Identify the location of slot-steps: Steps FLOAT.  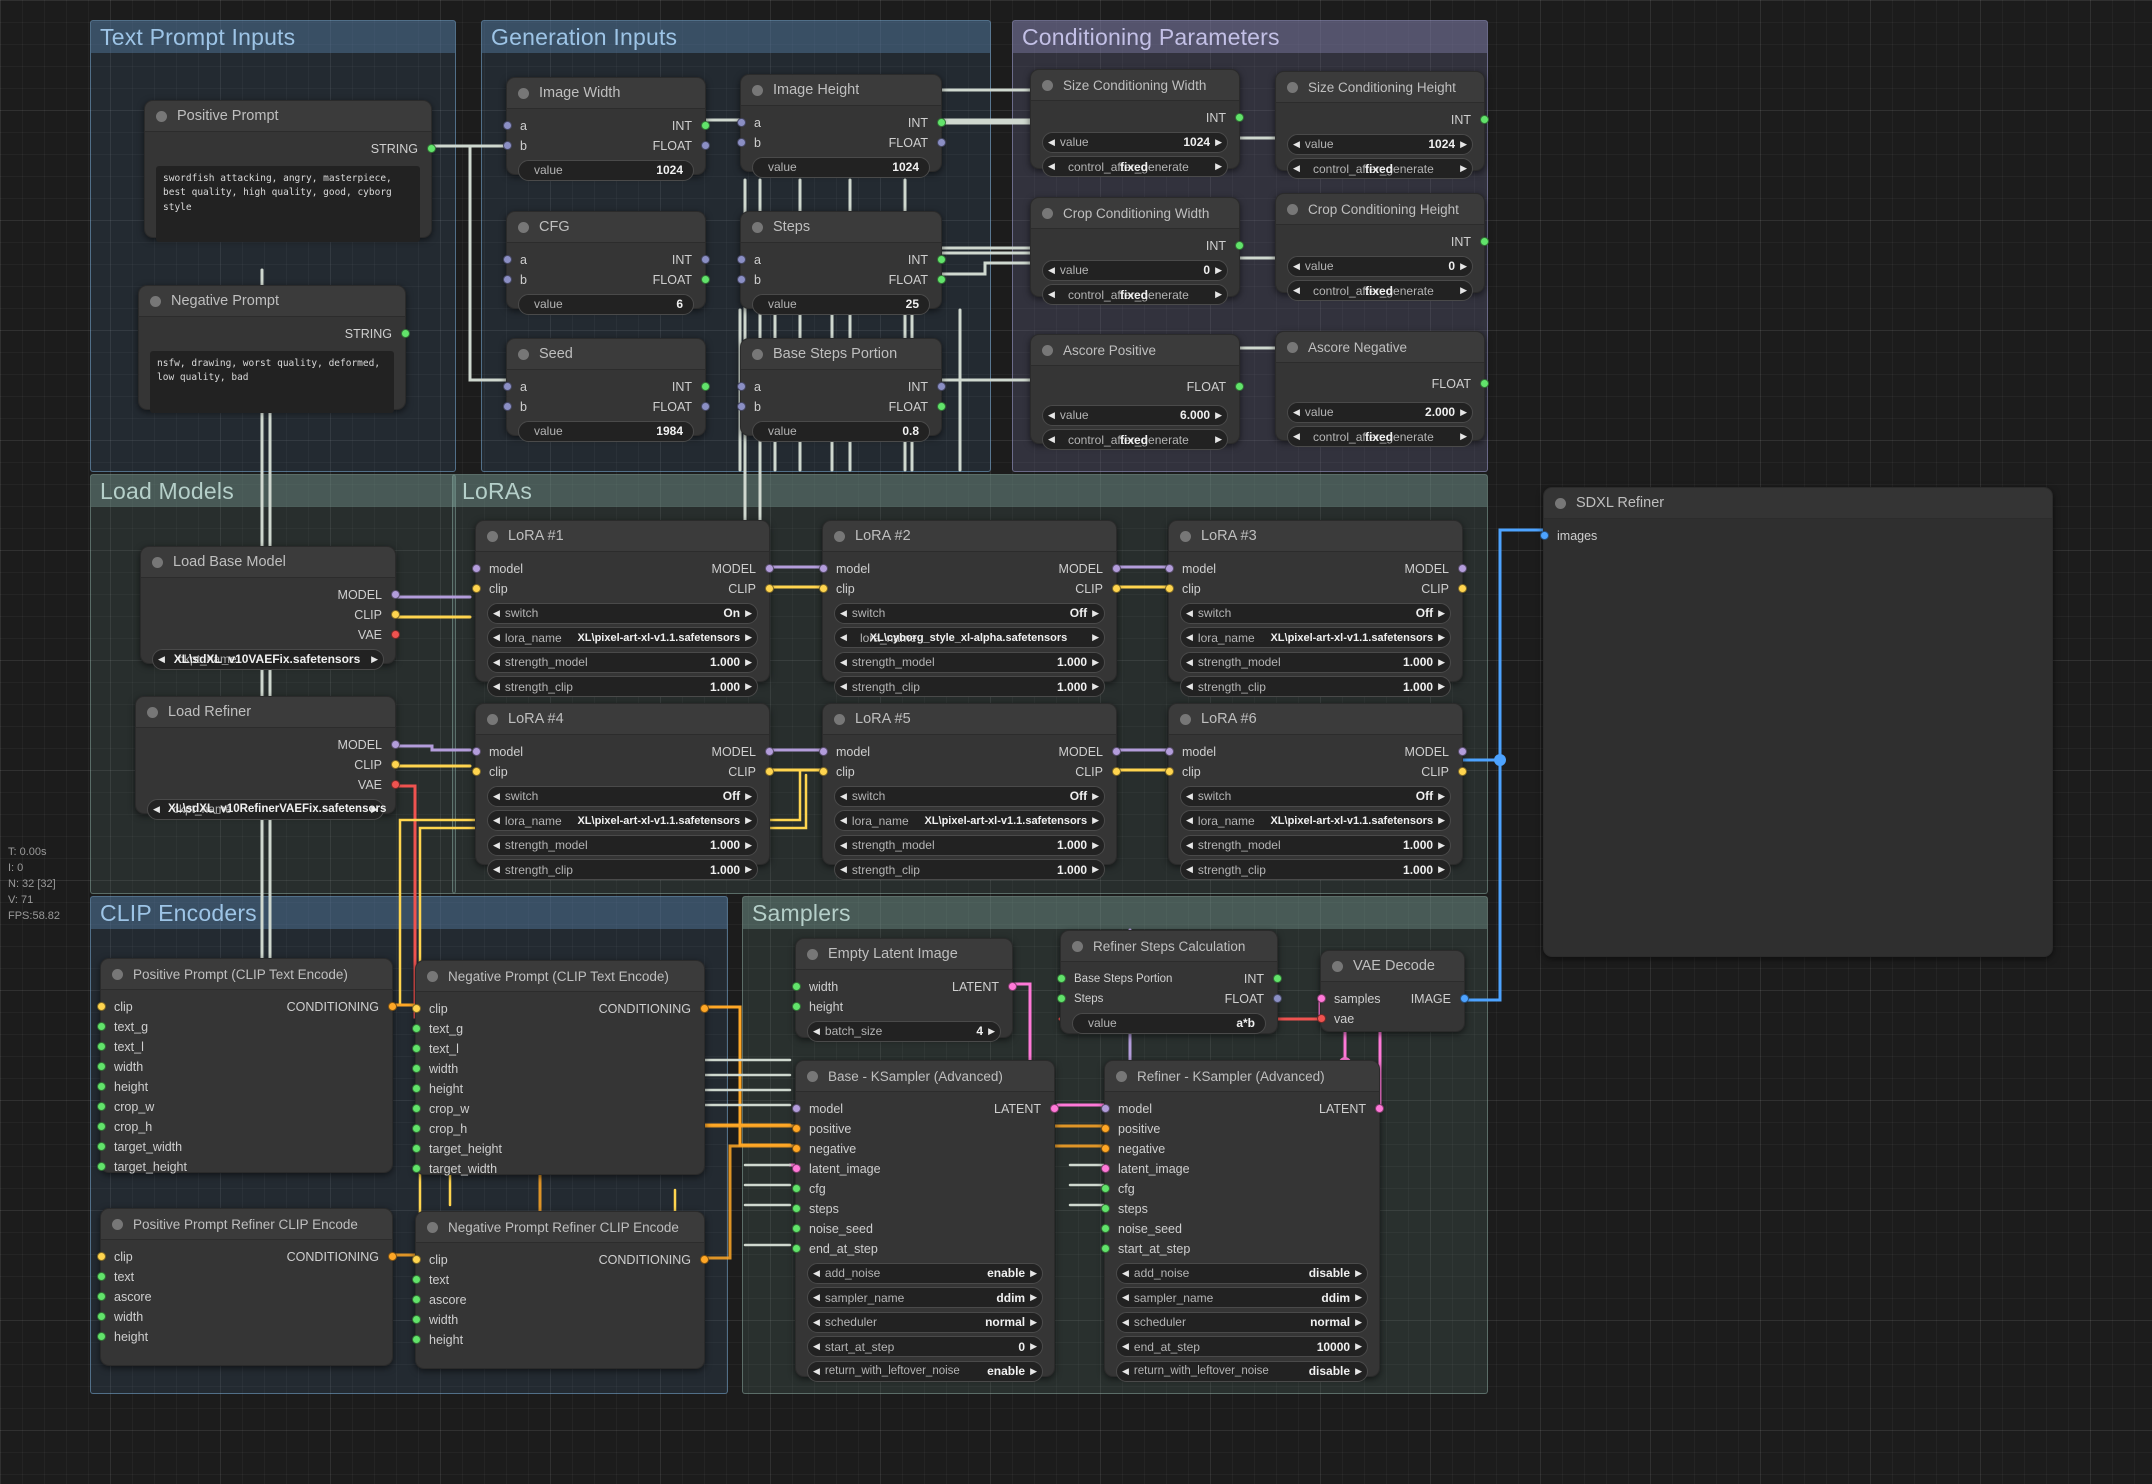
(1169, 999).